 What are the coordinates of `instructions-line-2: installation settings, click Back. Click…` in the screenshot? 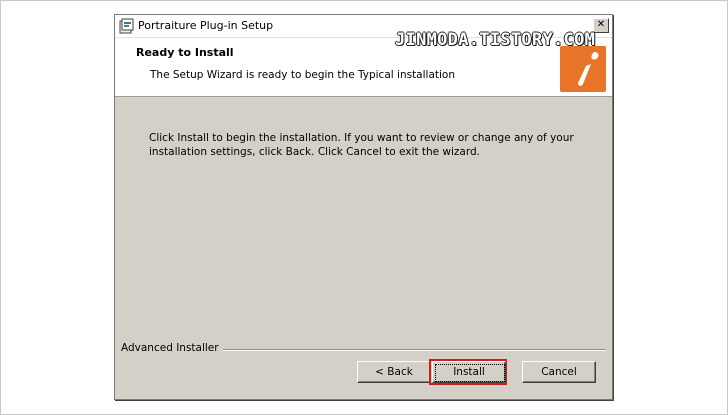 It's located at (314, 152).